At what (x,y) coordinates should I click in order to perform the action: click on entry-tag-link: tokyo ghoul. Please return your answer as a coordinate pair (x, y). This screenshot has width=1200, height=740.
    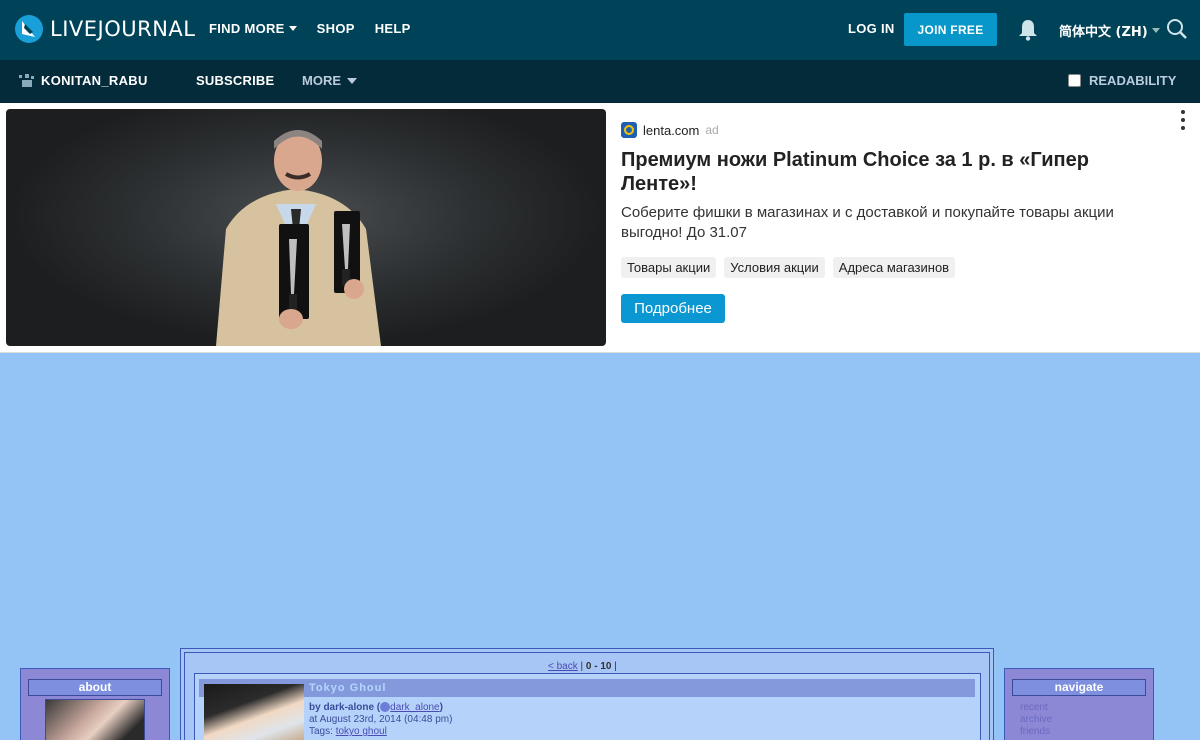
    Looking at the image, I should click on (361, 731).